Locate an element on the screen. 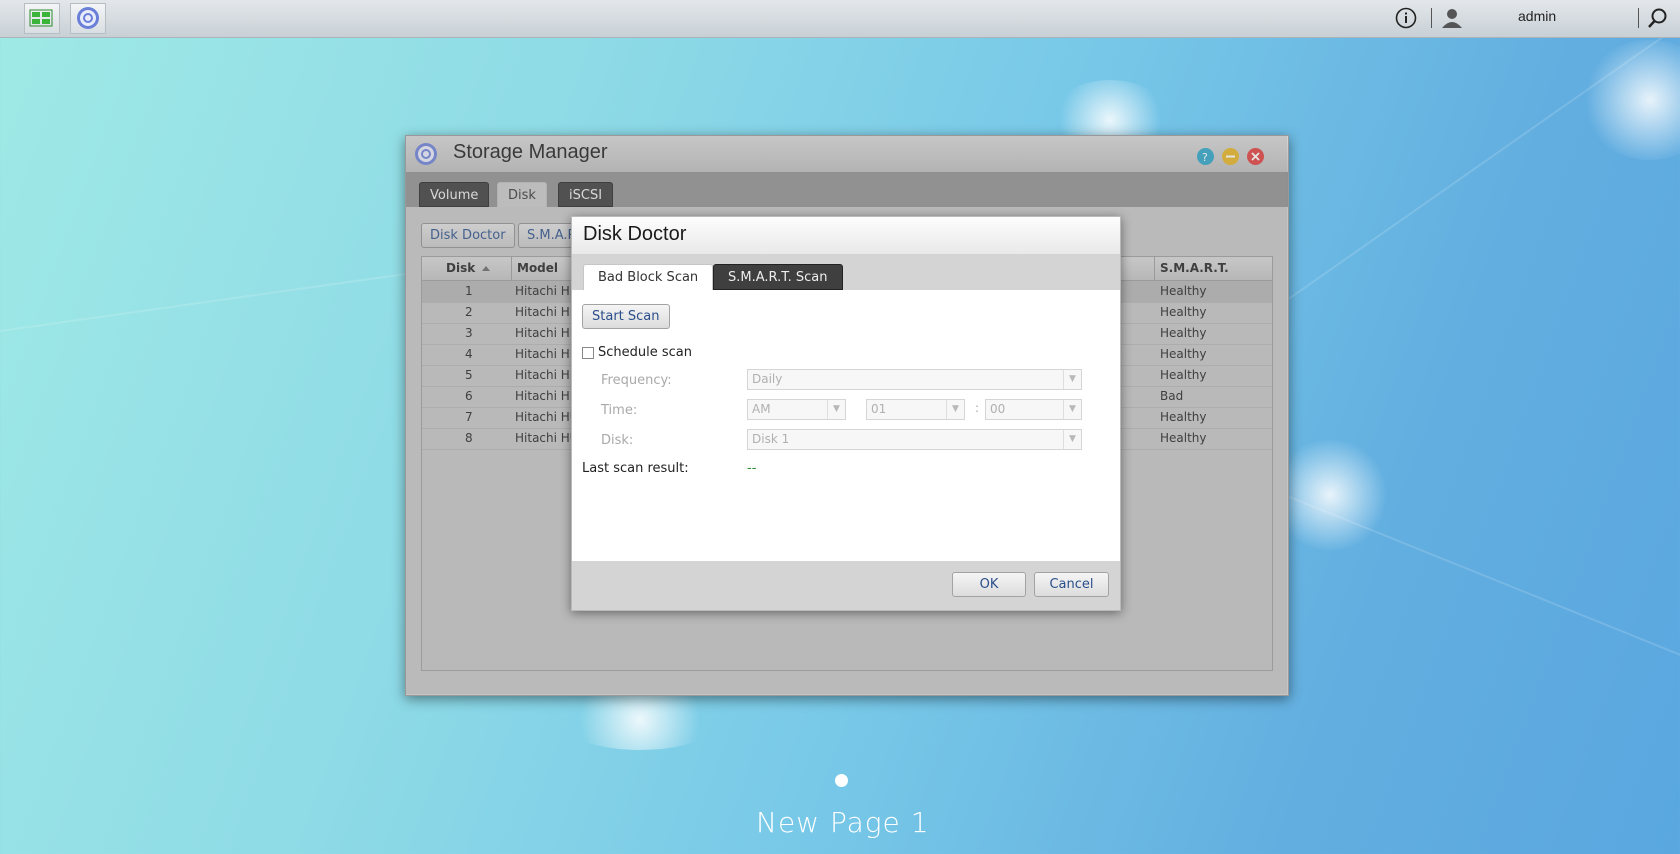 Image resolution: width=1680 pixels, height=854 pixels. page-label: New Page 1 is located at coordinates (843, 822).